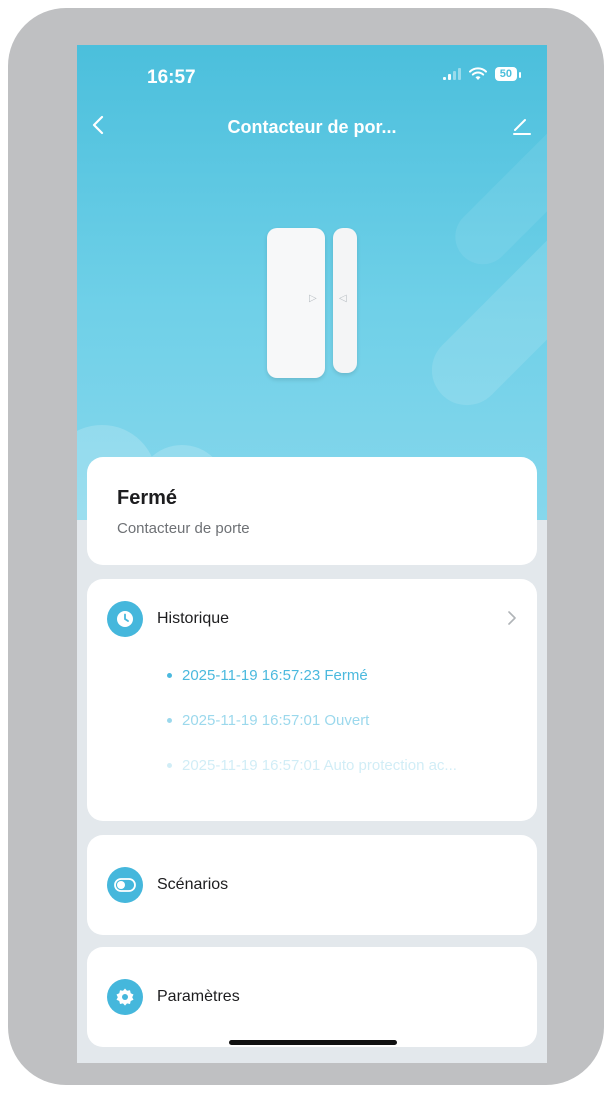  What do you see at coordinates (125, 997) in the screenshot?
I see `gear-icon` at bounding box center [125, 997].